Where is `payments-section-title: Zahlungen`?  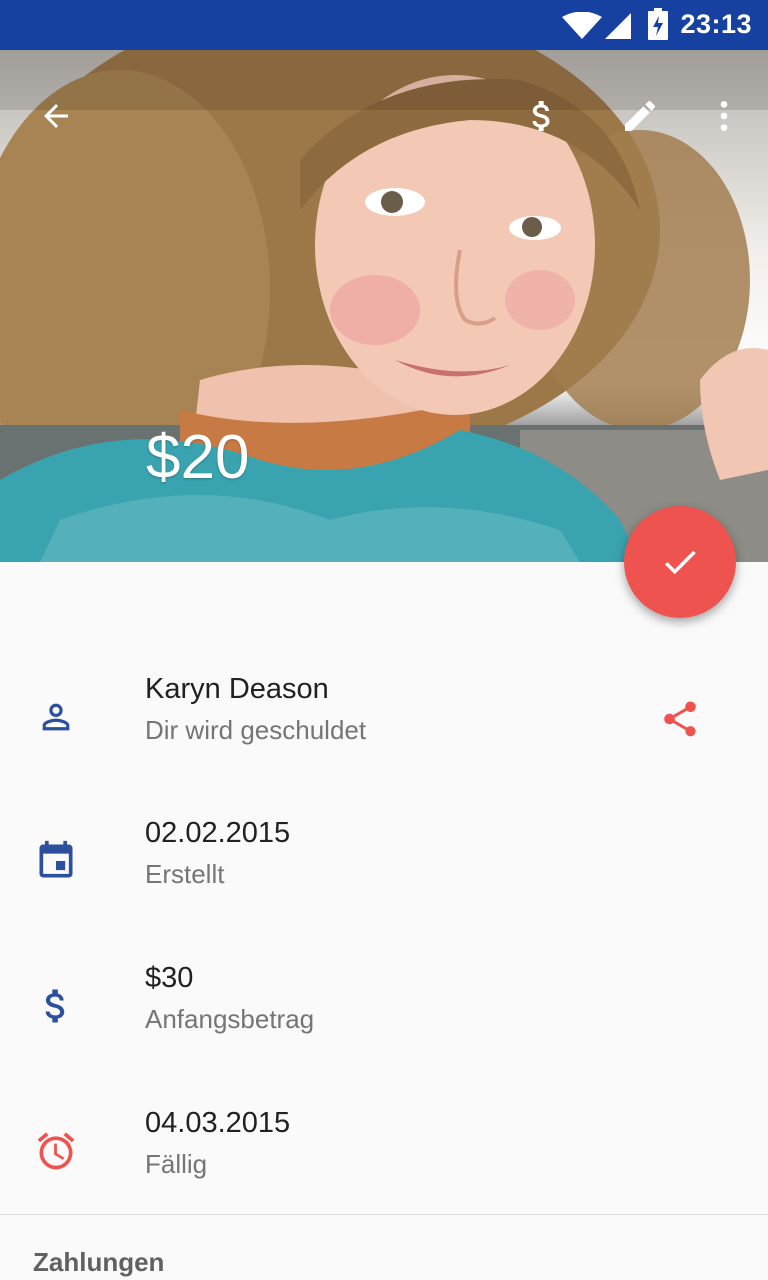 payments-section-title: Zahlungen is located at coordinates (99, 1262).